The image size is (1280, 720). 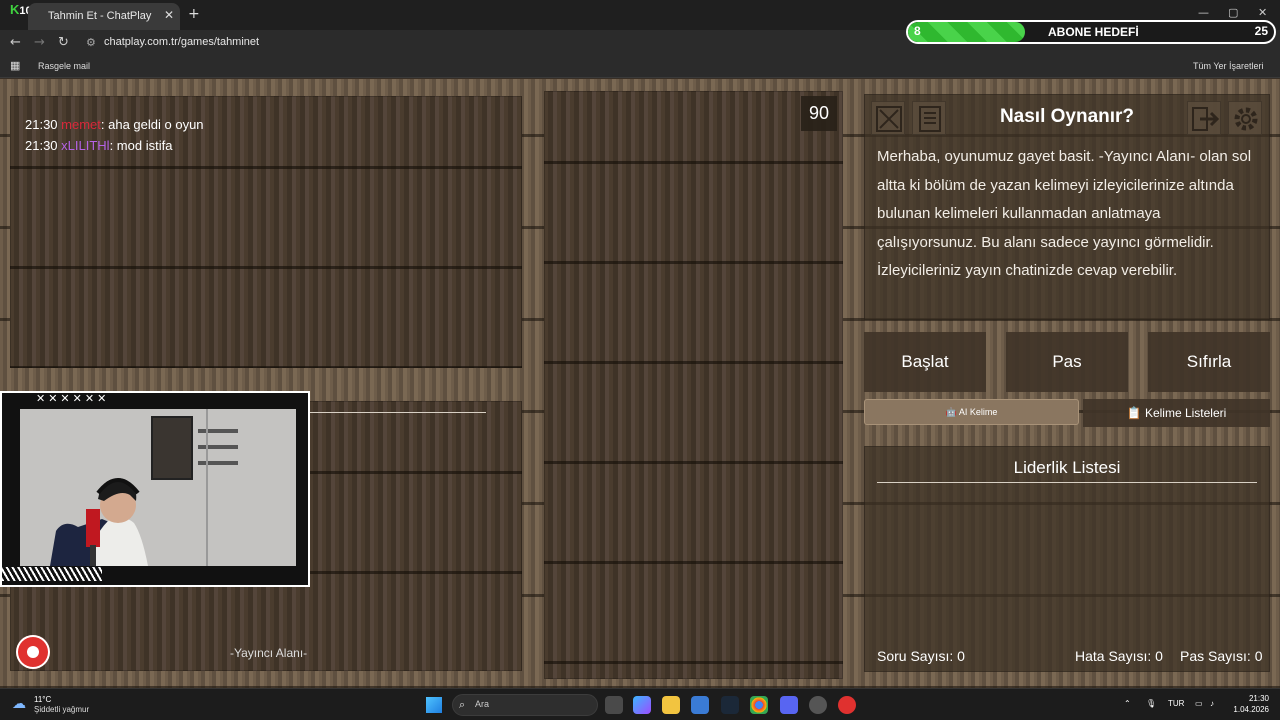 I want to click on question-count: Soru Sayısı: 0, so click(x=921, y=656).